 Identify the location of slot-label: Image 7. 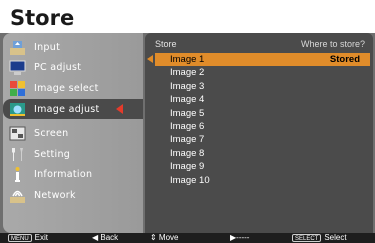
(187, 140).